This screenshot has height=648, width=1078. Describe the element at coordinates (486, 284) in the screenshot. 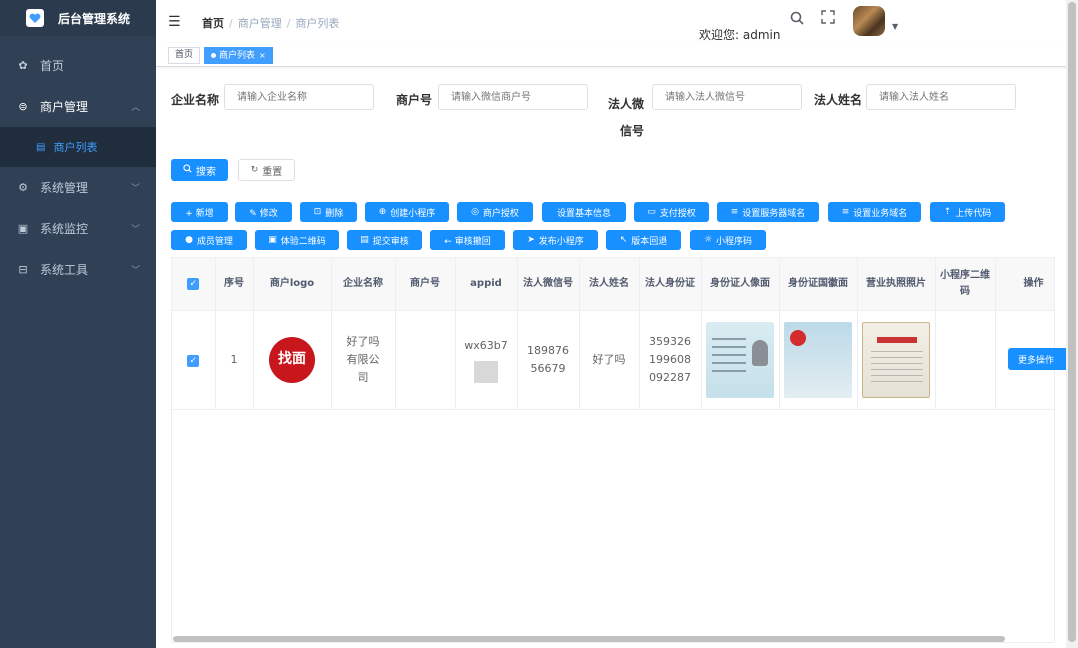

I see `col-appid: appid` at that location.